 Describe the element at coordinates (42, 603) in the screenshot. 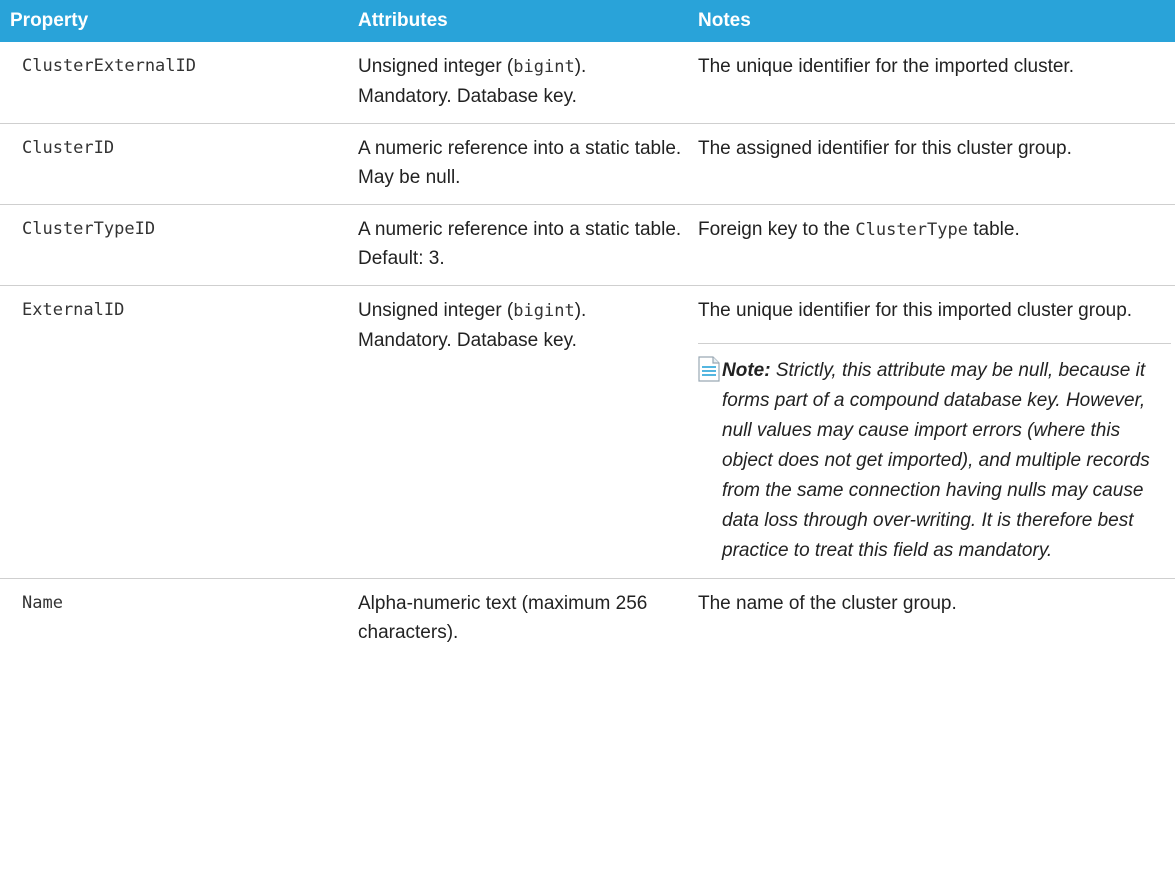

I see `property-cell: Name` at that location.